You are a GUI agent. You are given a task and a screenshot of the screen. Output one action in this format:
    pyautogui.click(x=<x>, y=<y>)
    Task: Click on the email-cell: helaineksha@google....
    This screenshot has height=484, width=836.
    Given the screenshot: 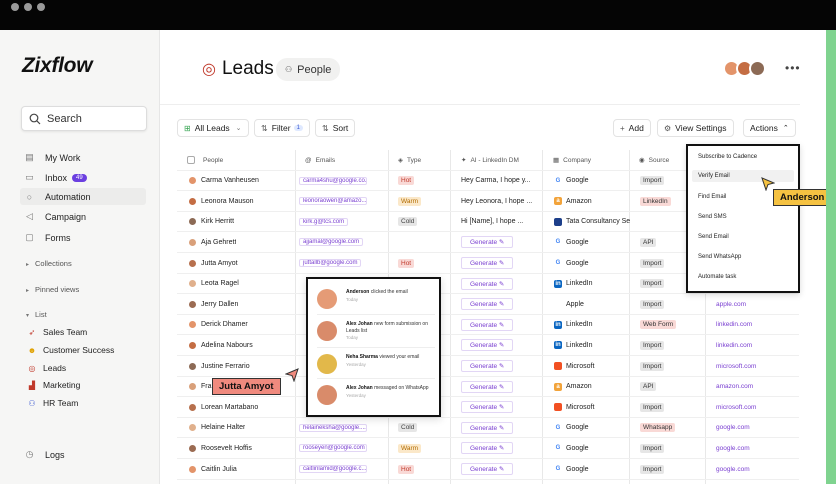 What is the action you would take?
    pyautogui.click(x=333, y=428)
    